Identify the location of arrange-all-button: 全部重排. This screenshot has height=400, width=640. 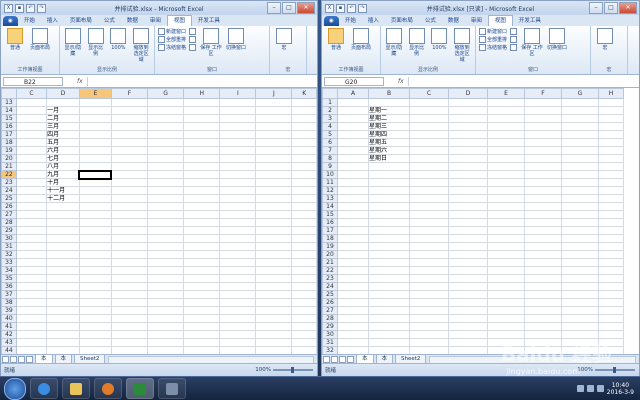
(493, 39).